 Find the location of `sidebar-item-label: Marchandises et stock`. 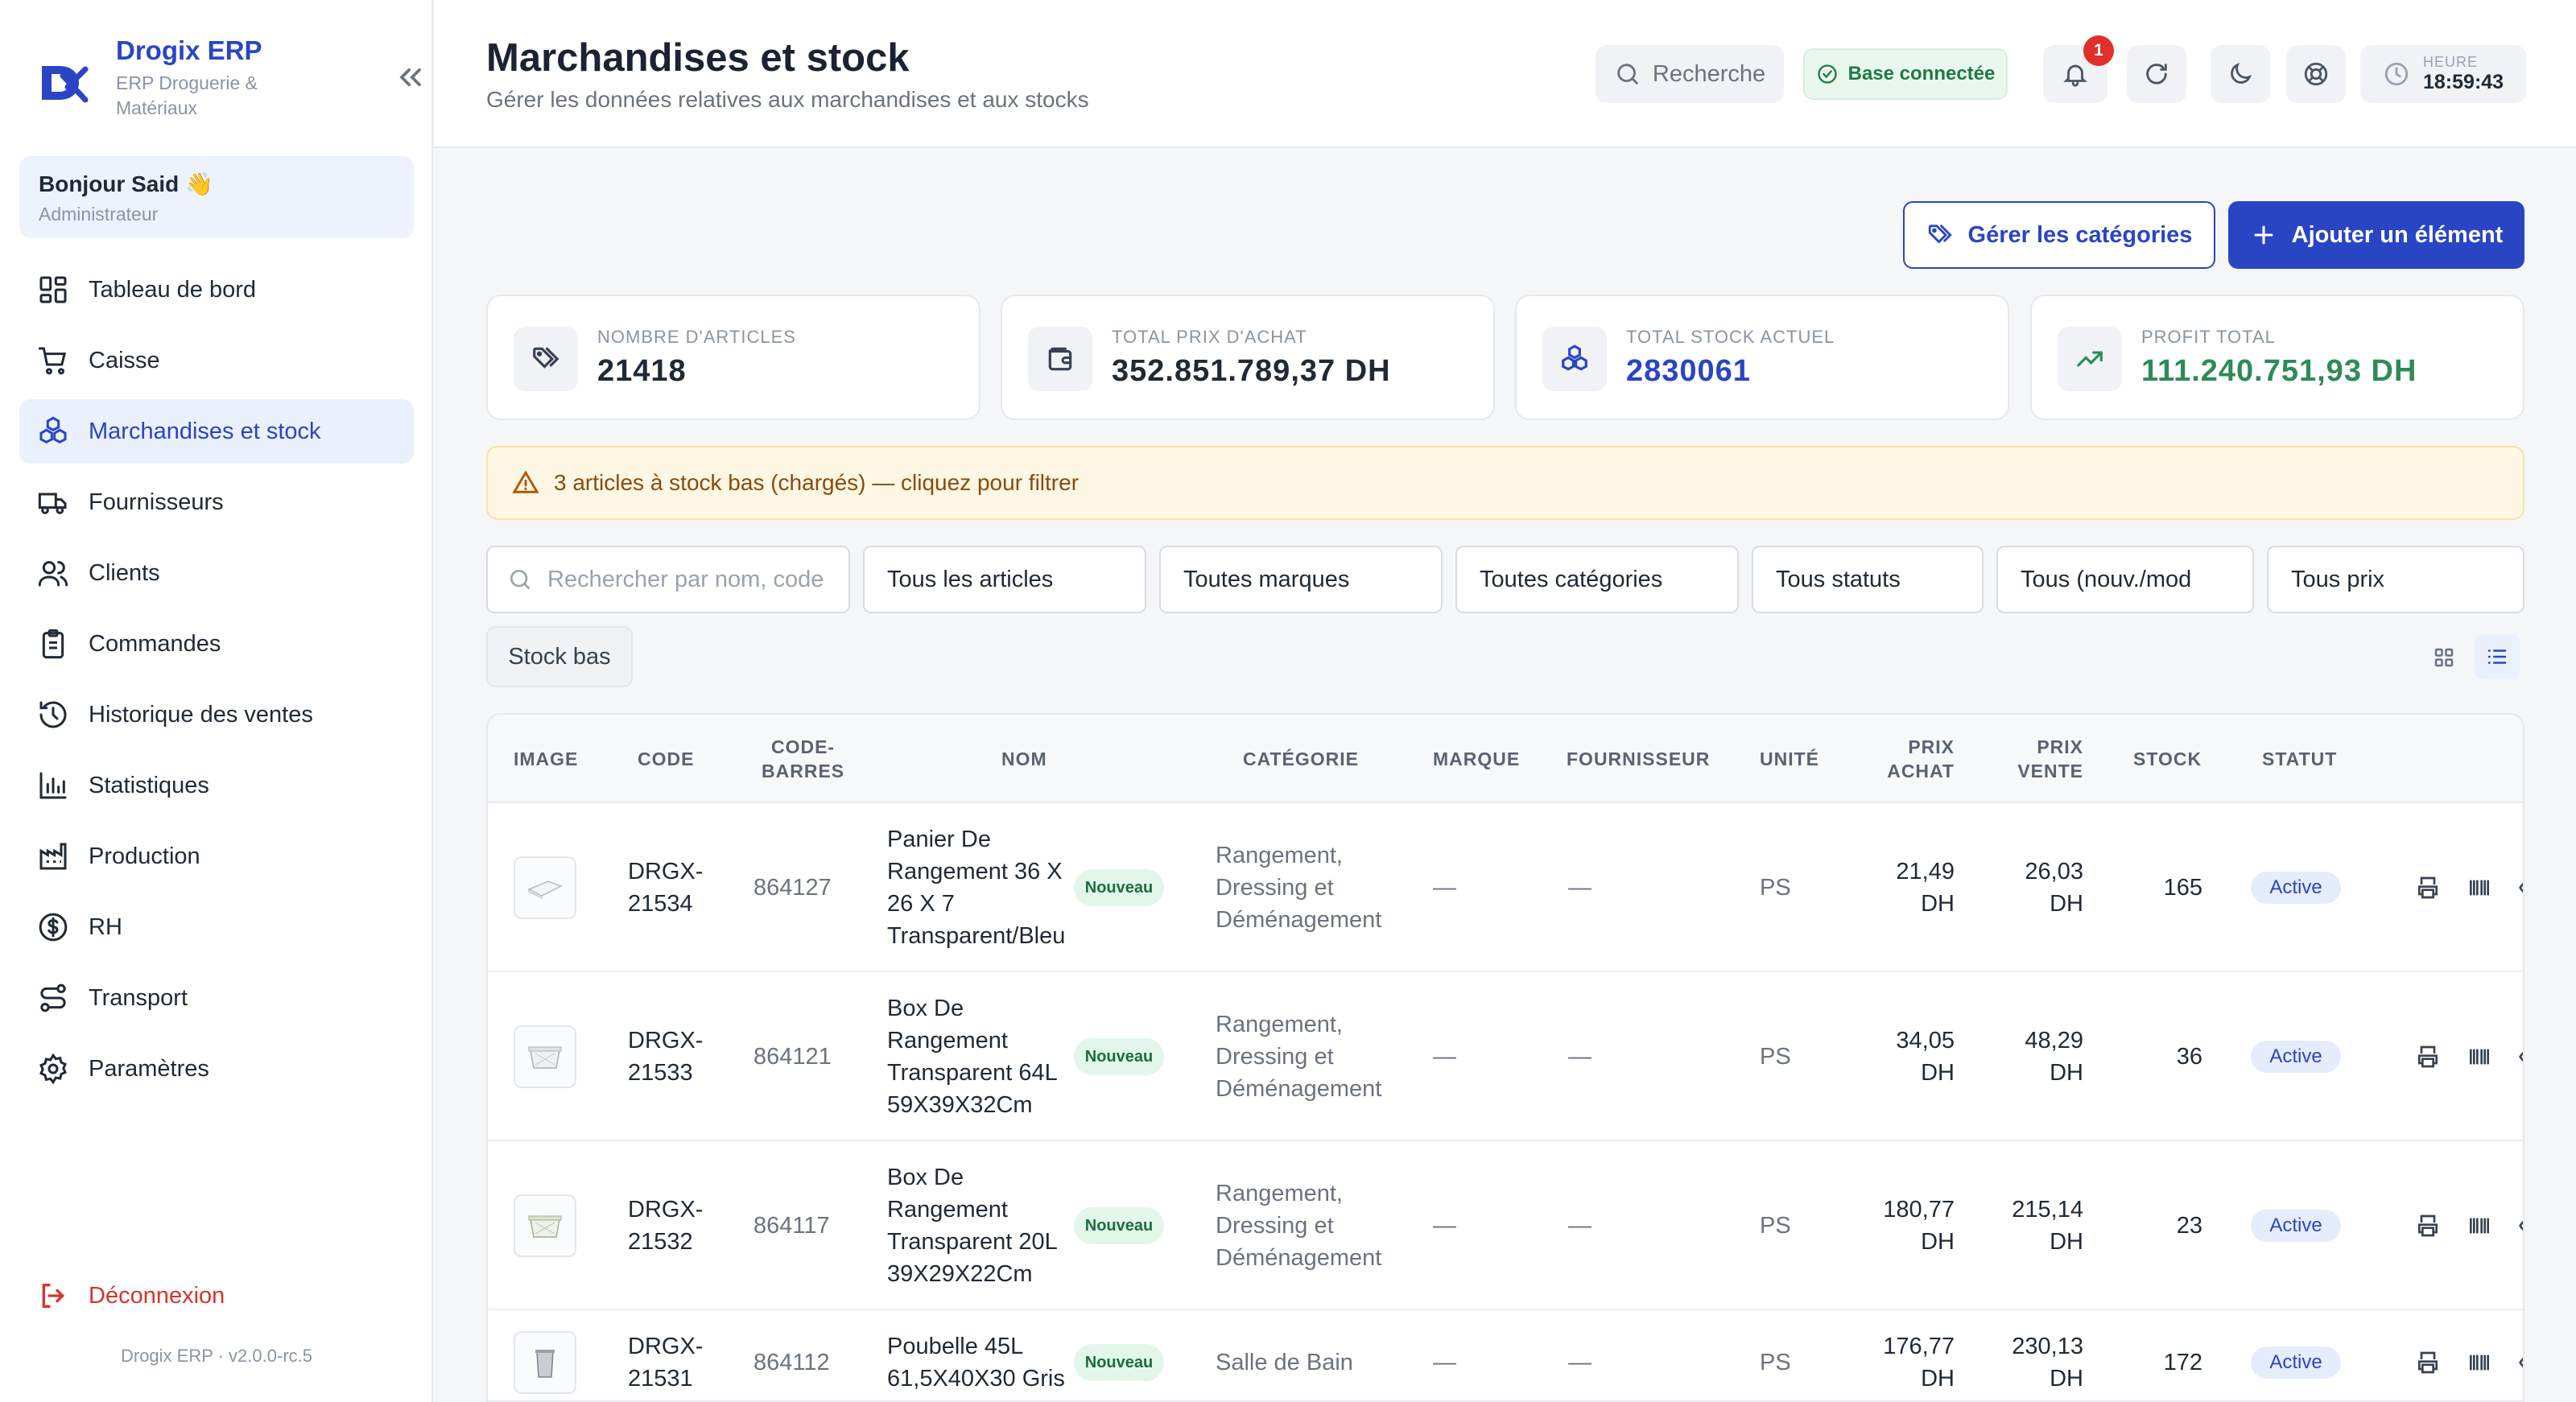

sidebar-item-label: Marchandises et stock is located at coordinates (205, 431).